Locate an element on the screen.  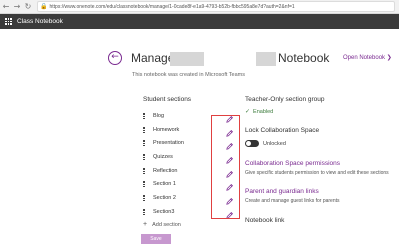
add-section-button: + Add section is located at coordinates (162, 224).